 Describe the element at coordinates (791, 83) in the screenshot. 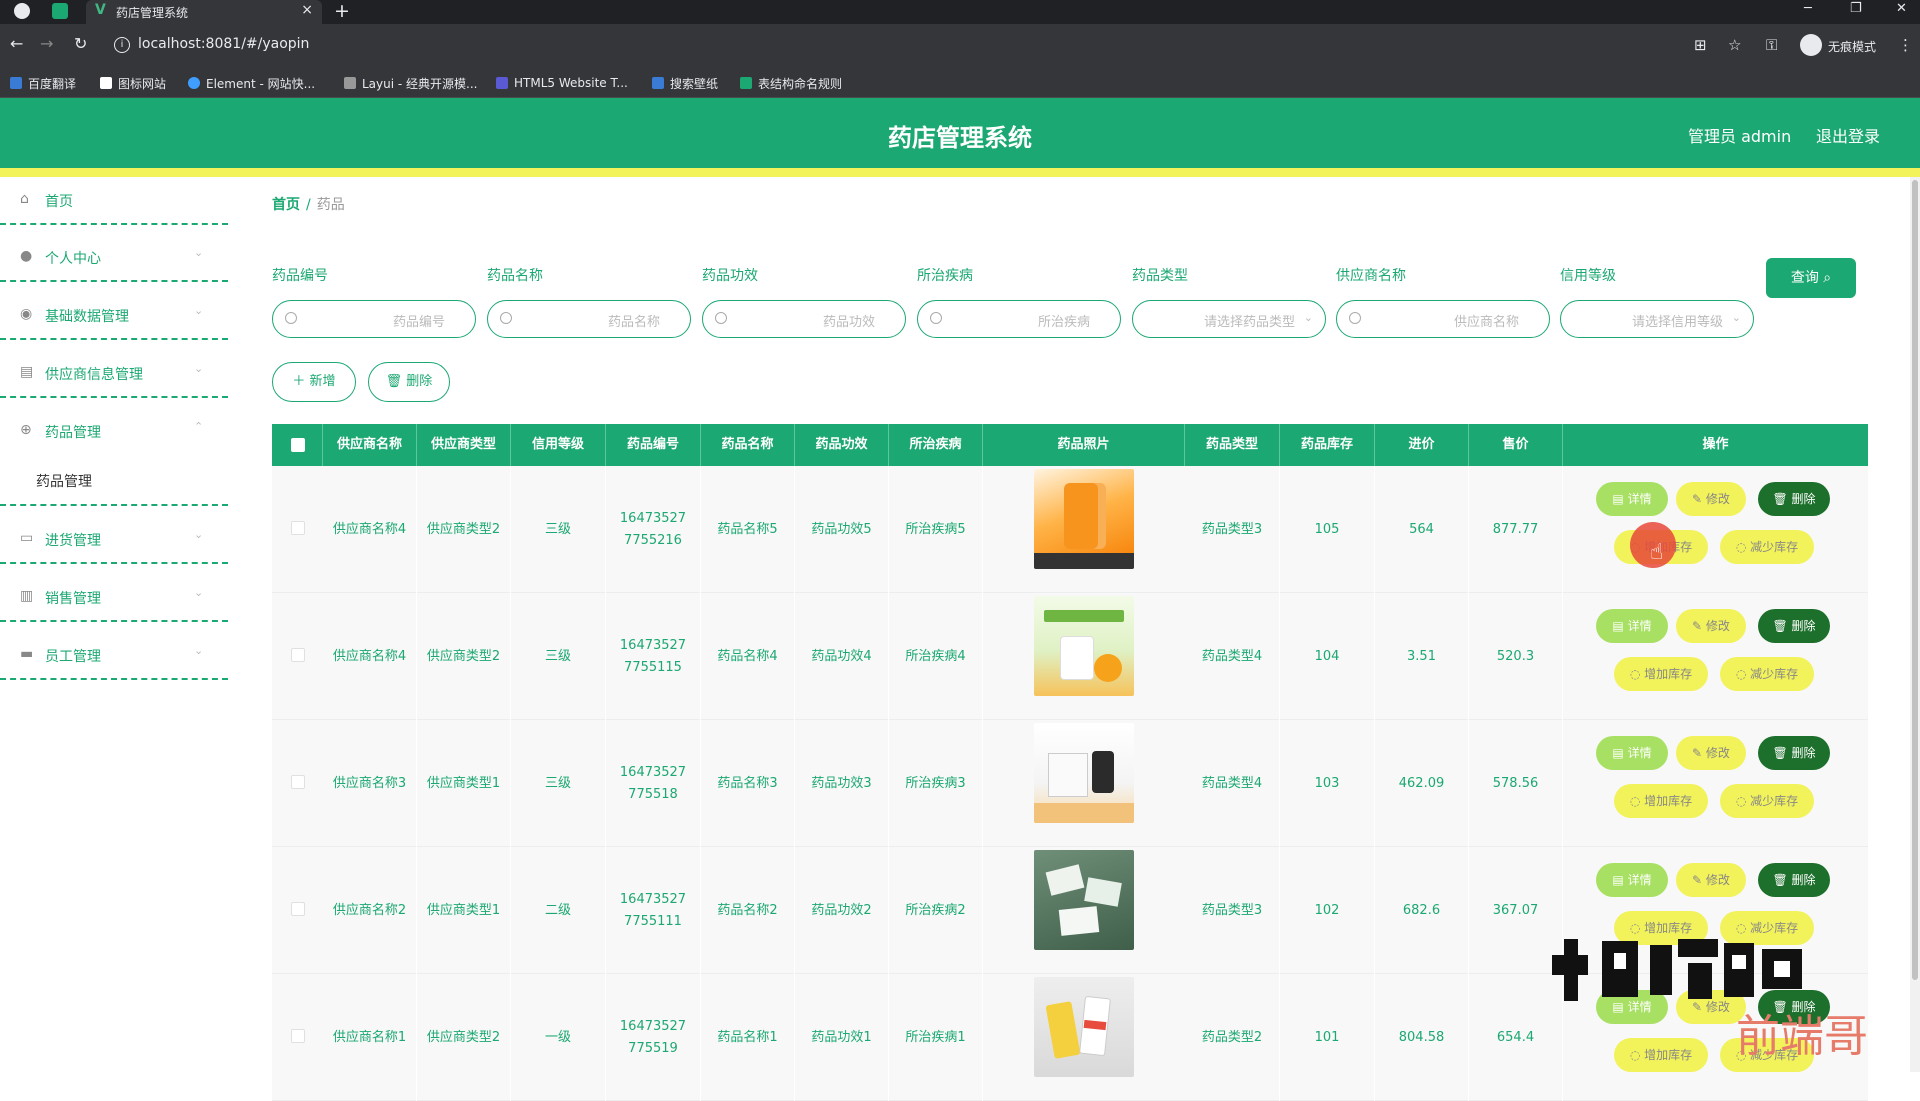

I see `bookmark-item: 表结构命名规则` at that location.